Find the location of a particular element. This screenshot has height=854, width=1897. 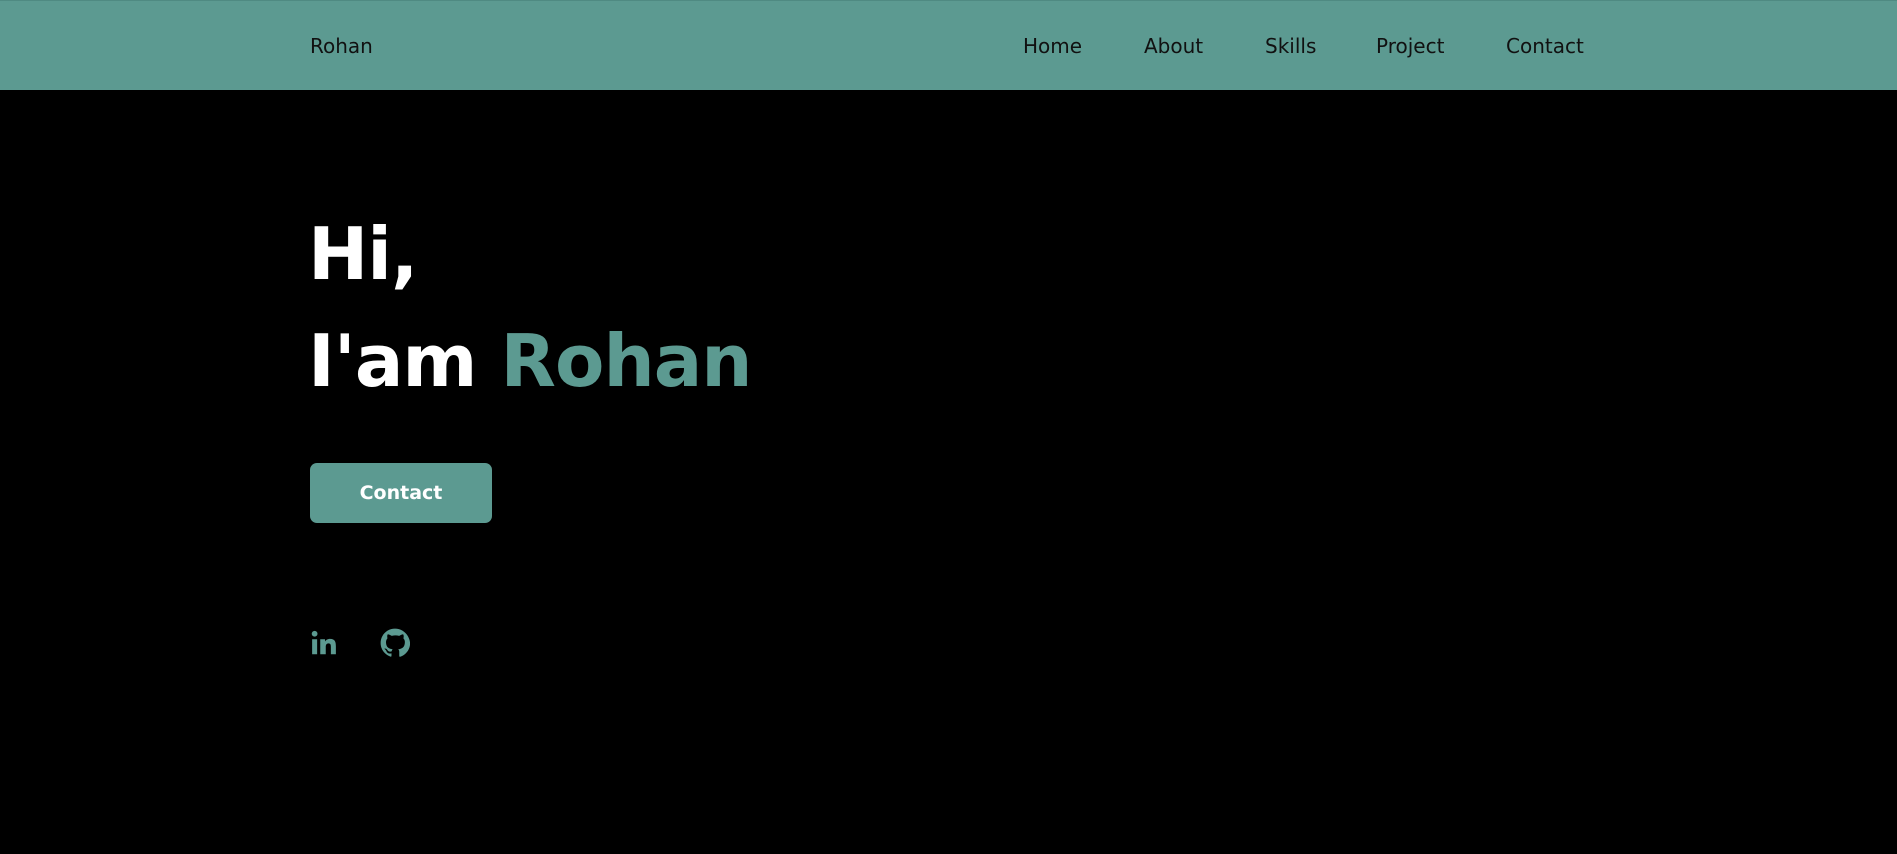

linkedin-link is located at coordinates (324, 643).